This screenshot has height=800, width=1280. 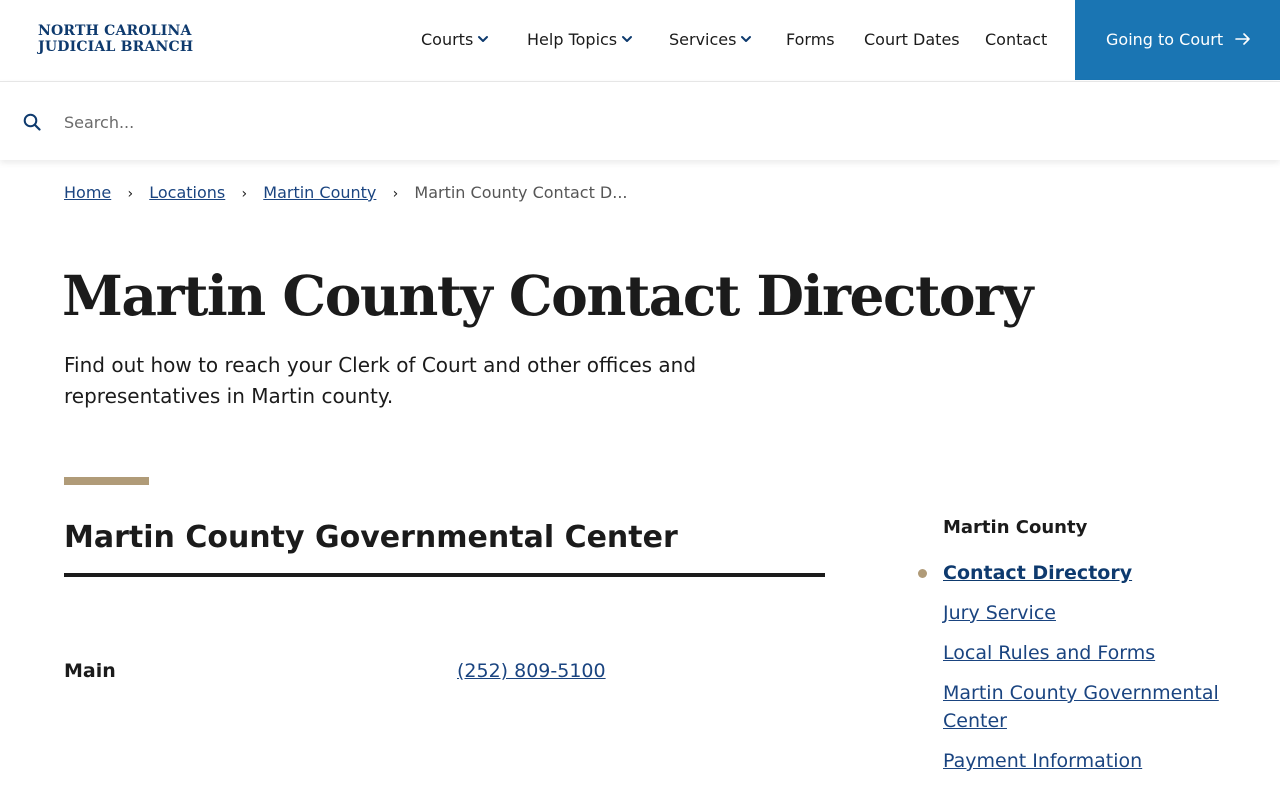 I want to click on nav-services-label: Services, so click(x=703, y=39).